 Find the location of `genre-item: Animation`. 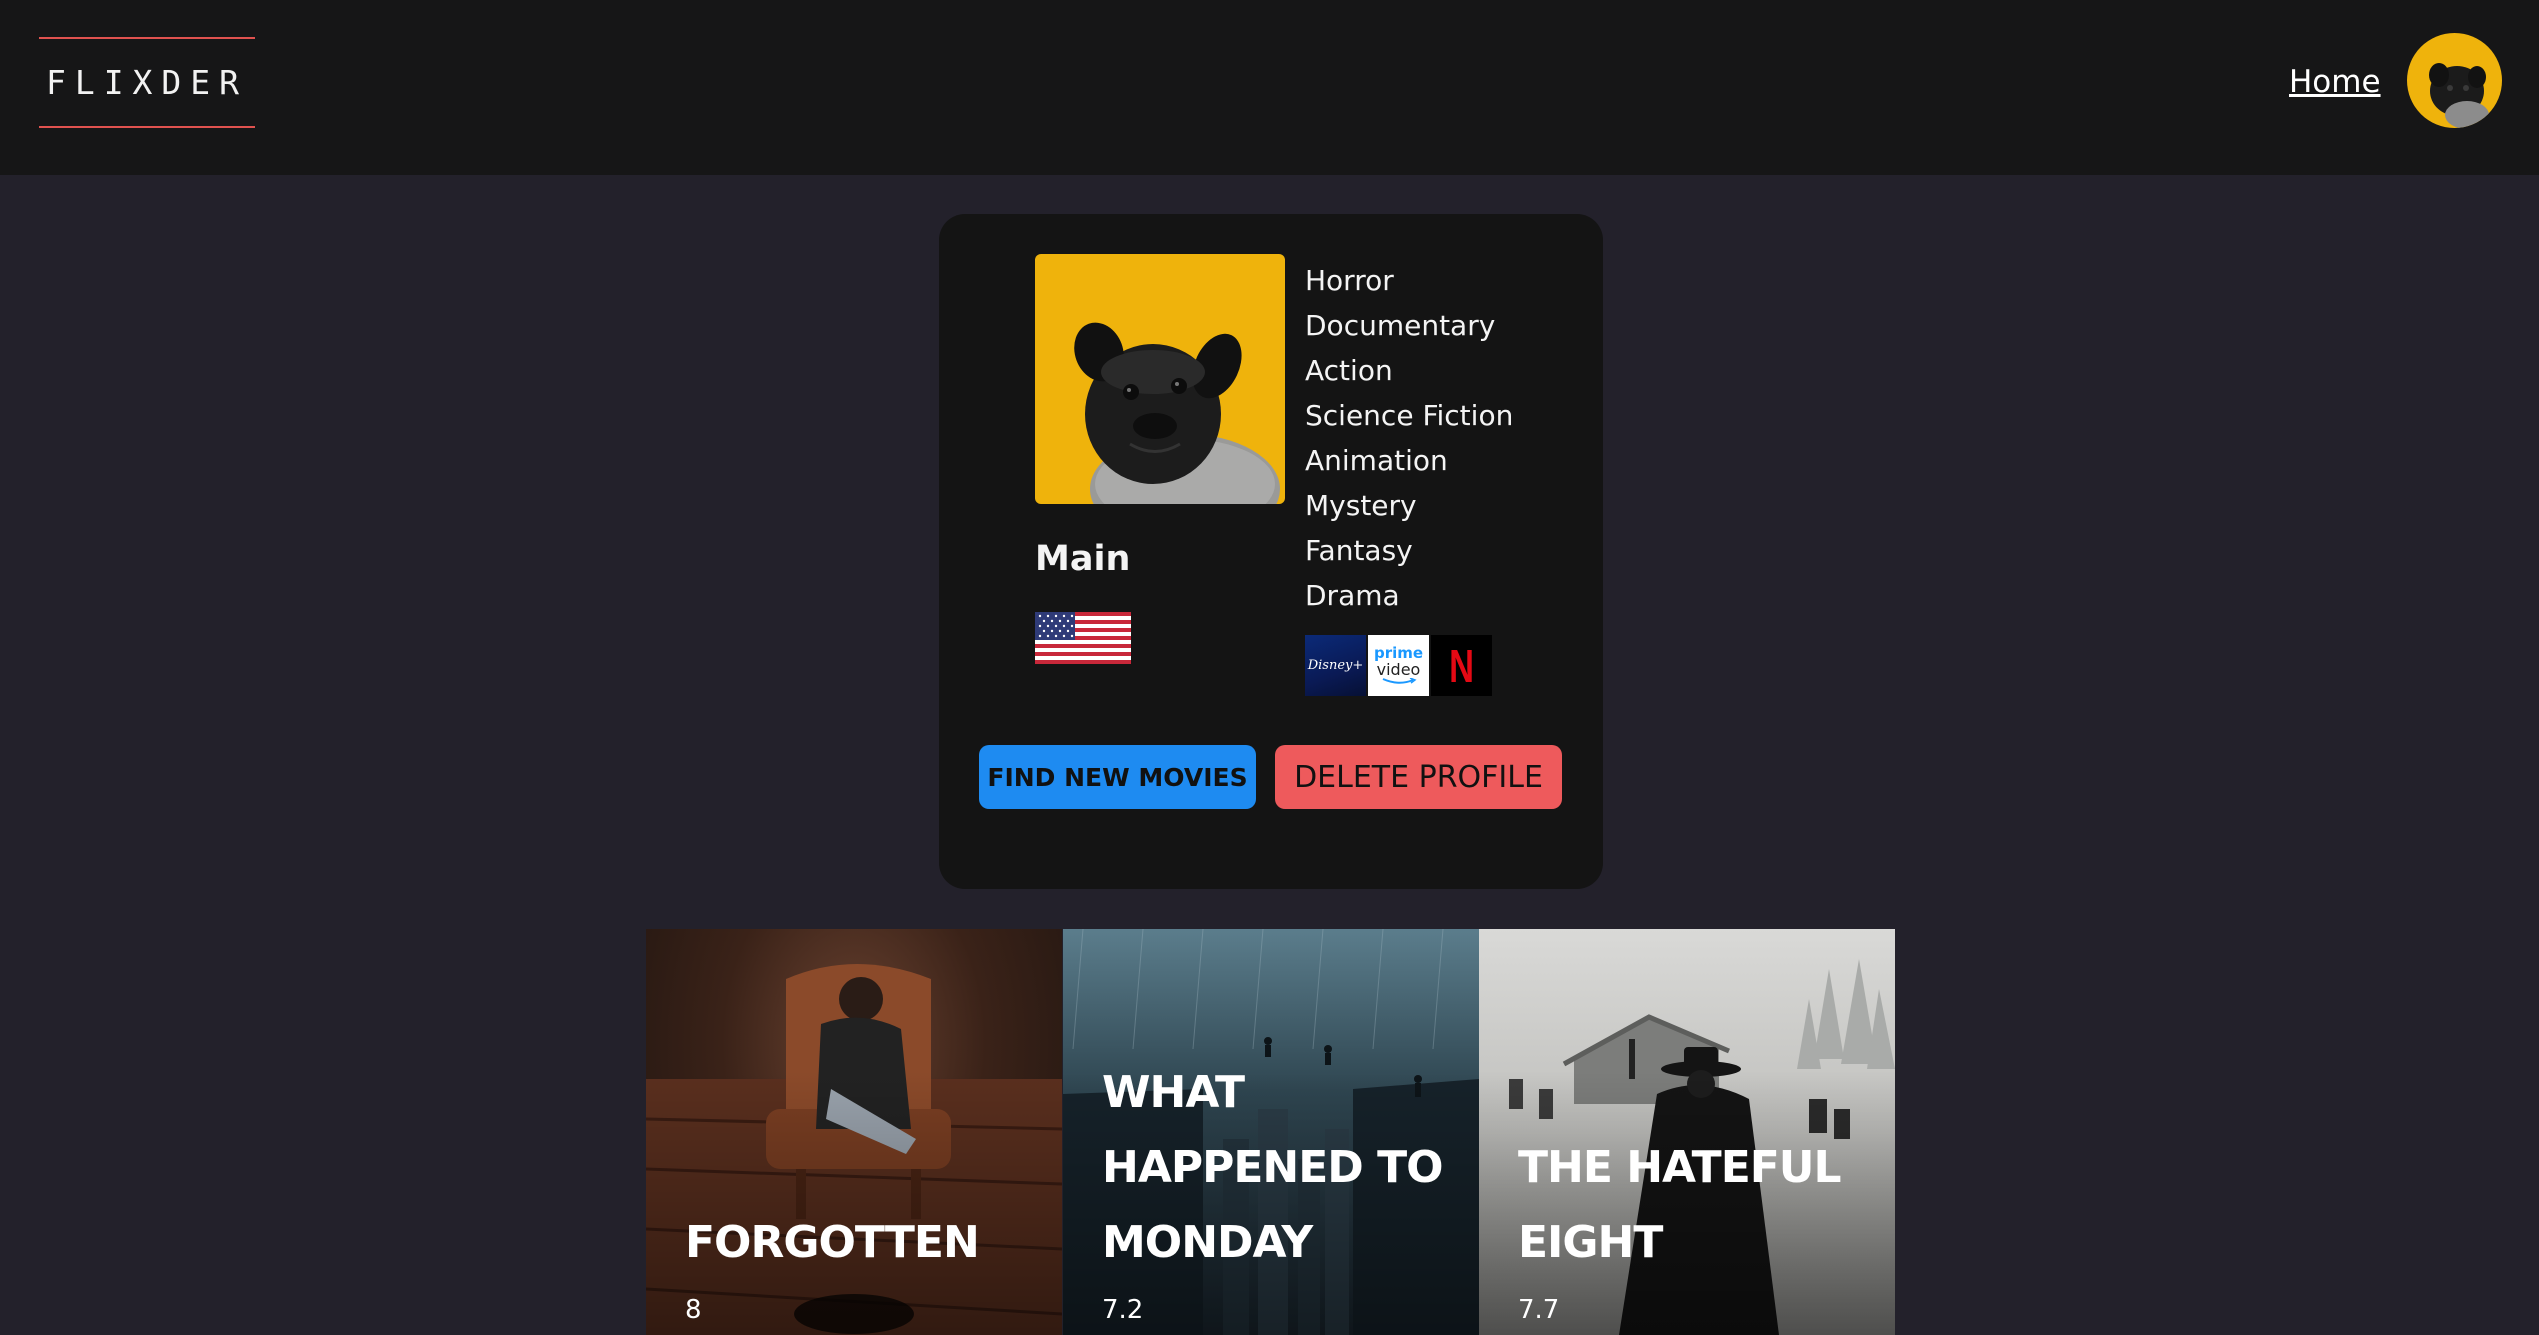

genre-item: Animation is located at coordinates (1376, 460).